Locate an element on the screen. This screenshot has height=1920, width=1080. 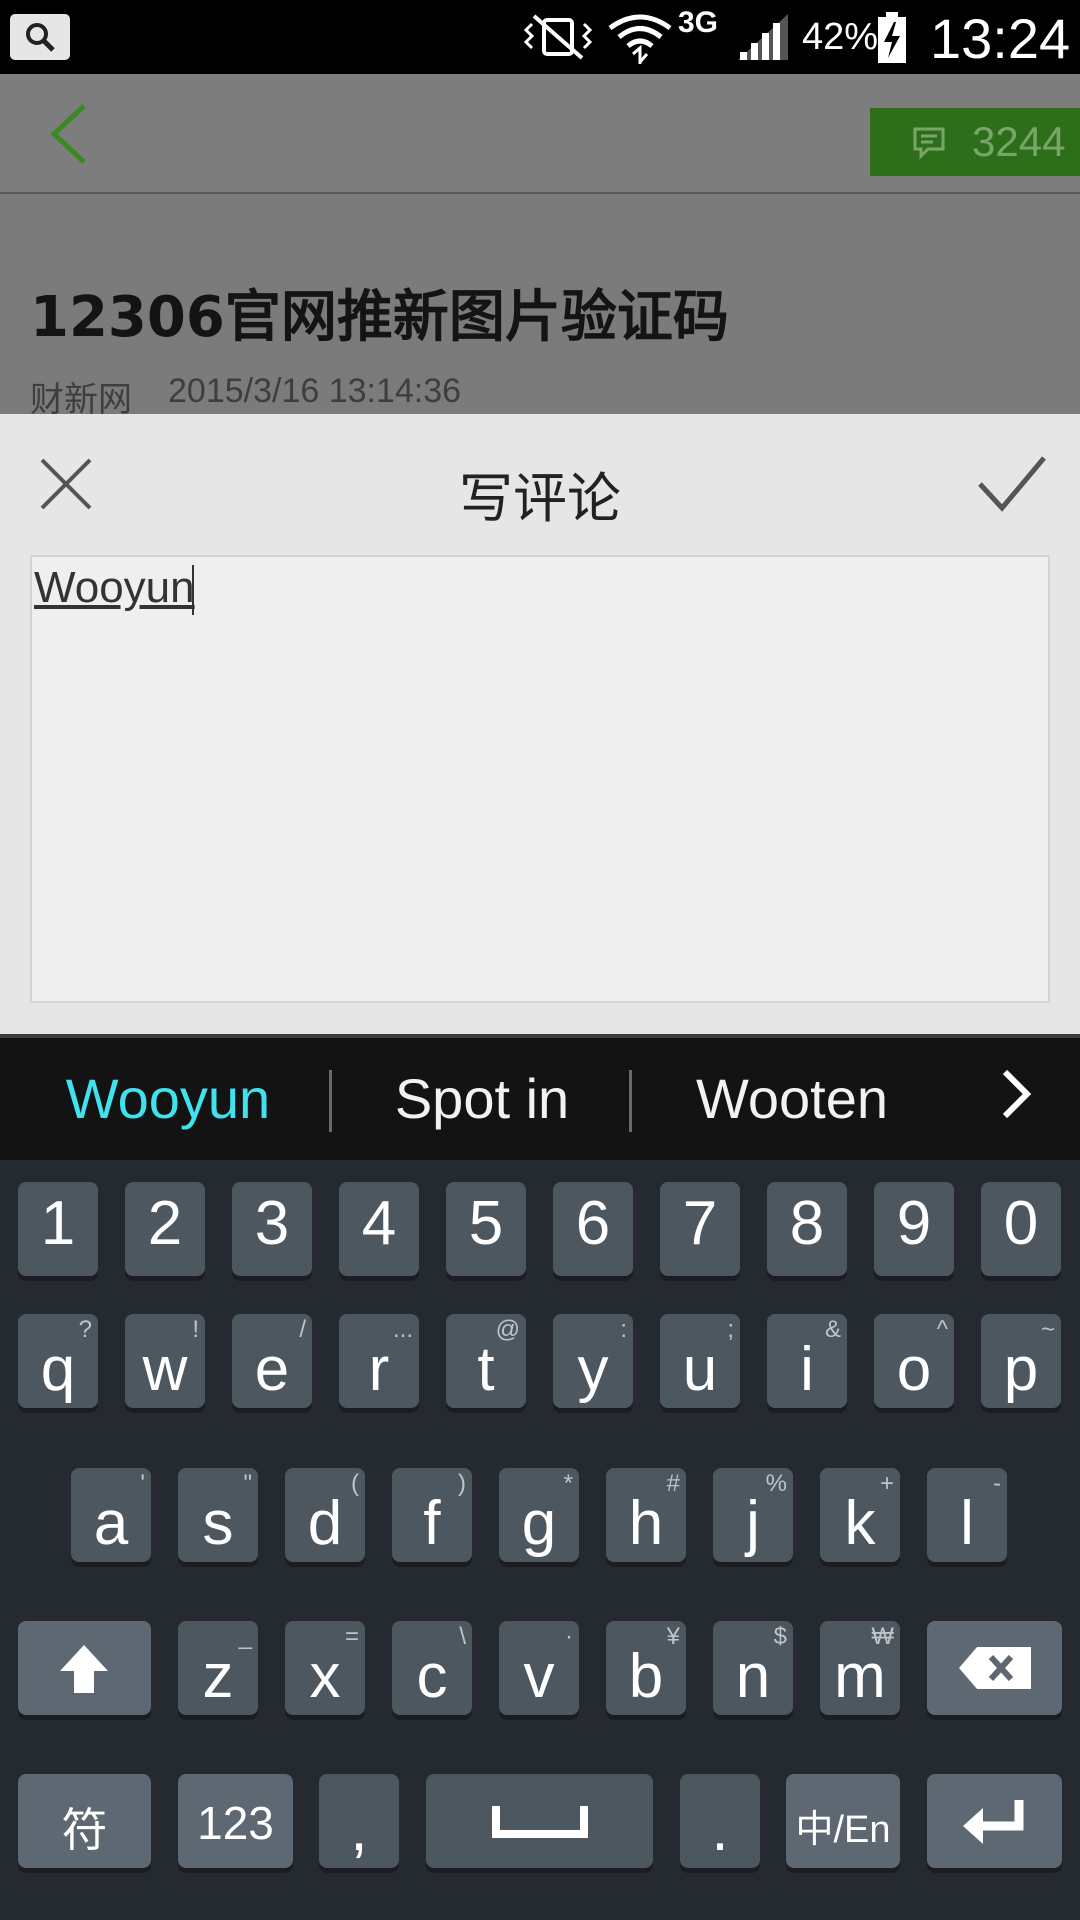
key-label: 123 is located at coordinates (235, 1823).